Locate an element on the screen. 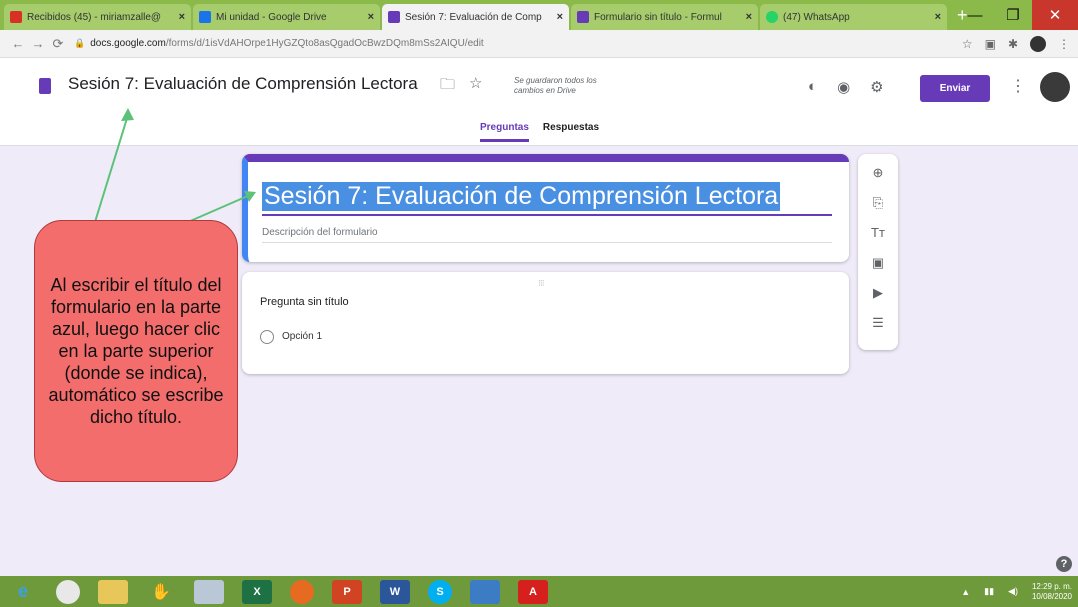  word-icon: W is located at coordinates (395, 591).